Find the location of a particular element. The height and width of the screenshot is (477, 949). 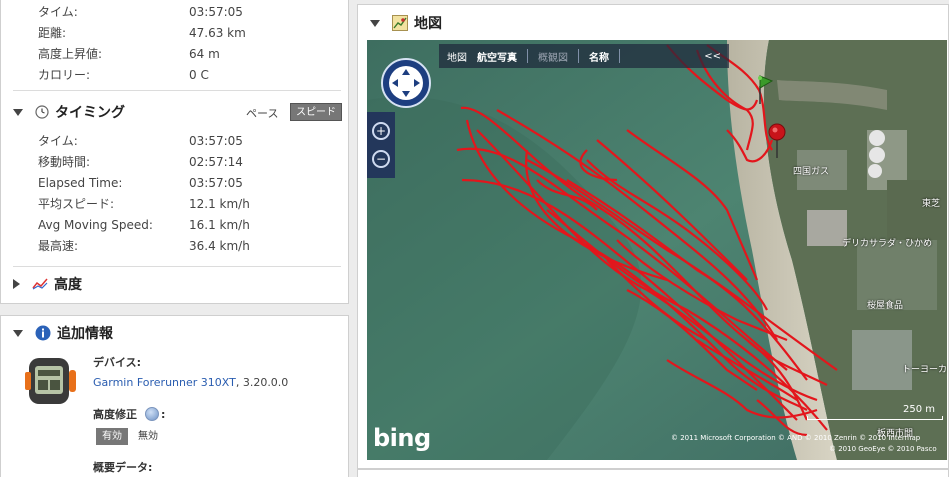

bing-logo: bing is located at coordinates (402, 438).